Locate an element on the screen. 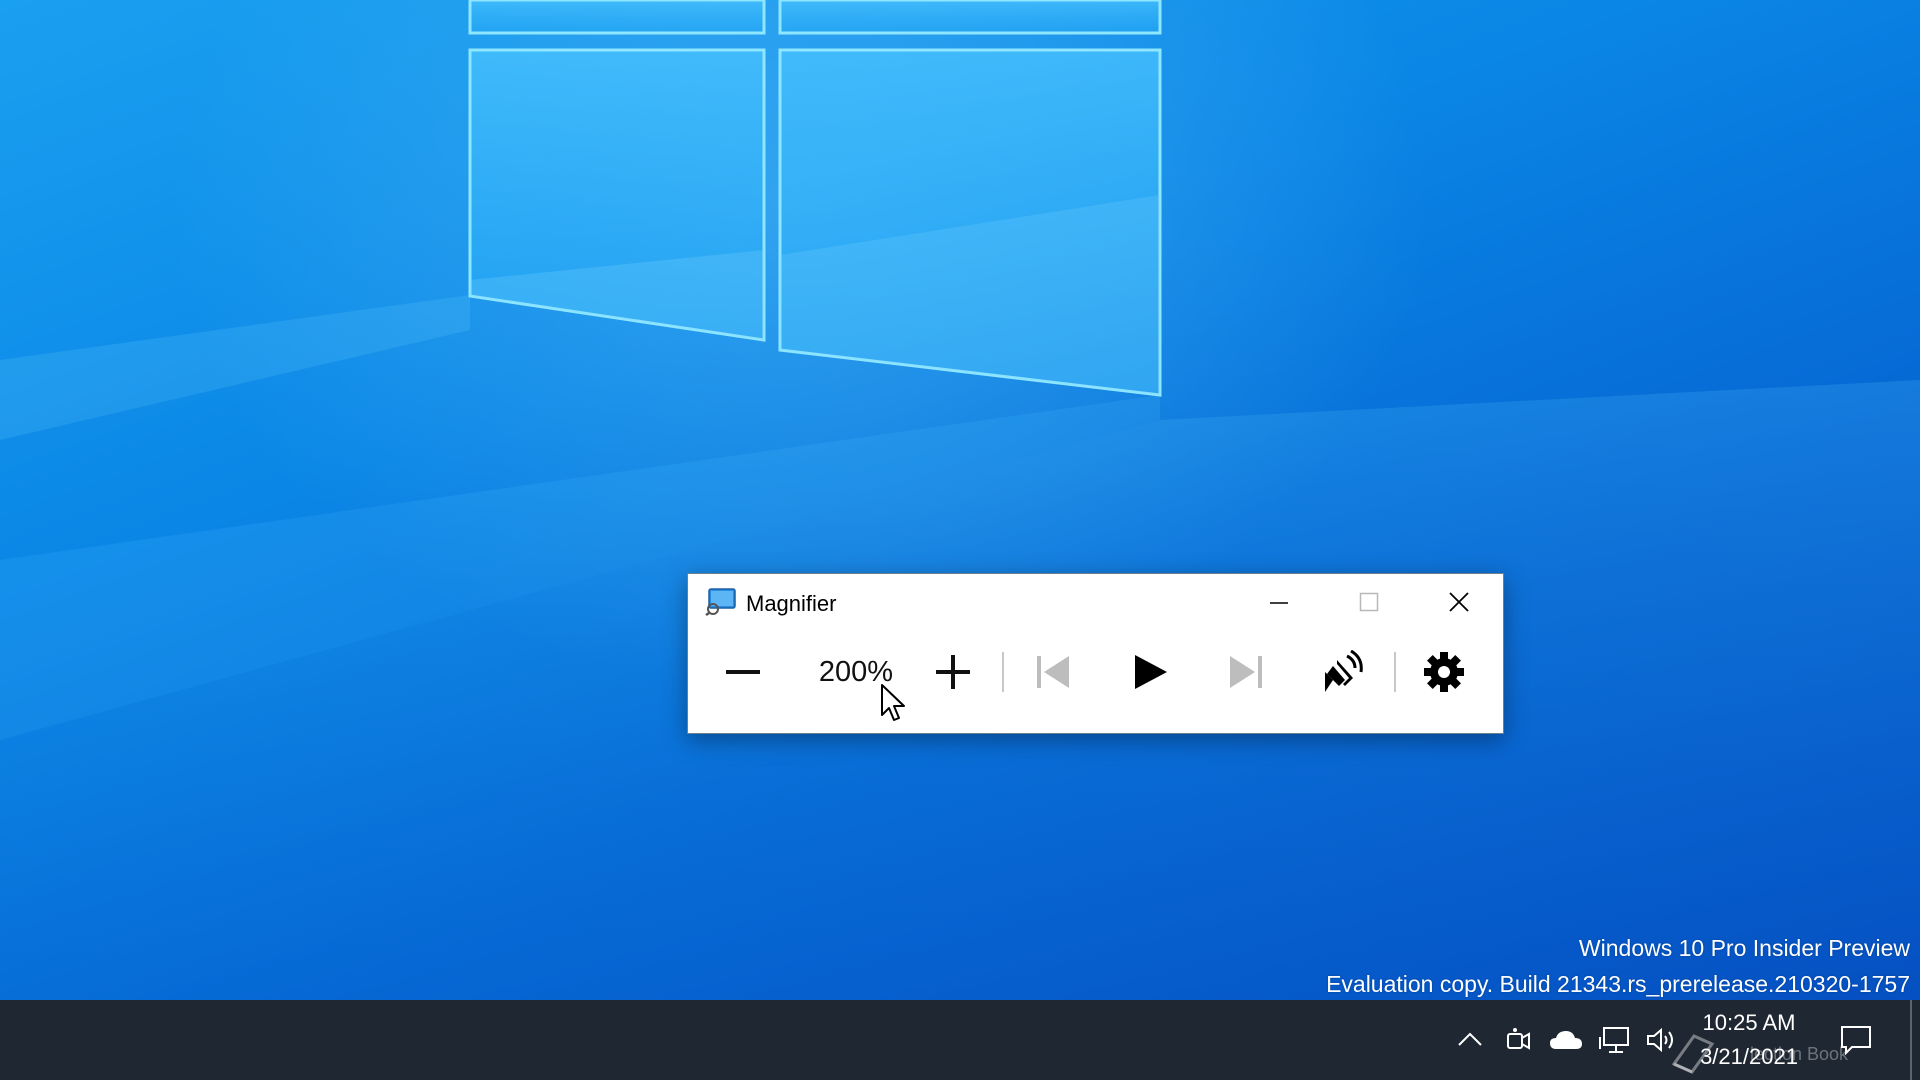 This screenshot has width=1920, height=1080. onedrive-cloud-icon is located at coordinates (1566, 1040).